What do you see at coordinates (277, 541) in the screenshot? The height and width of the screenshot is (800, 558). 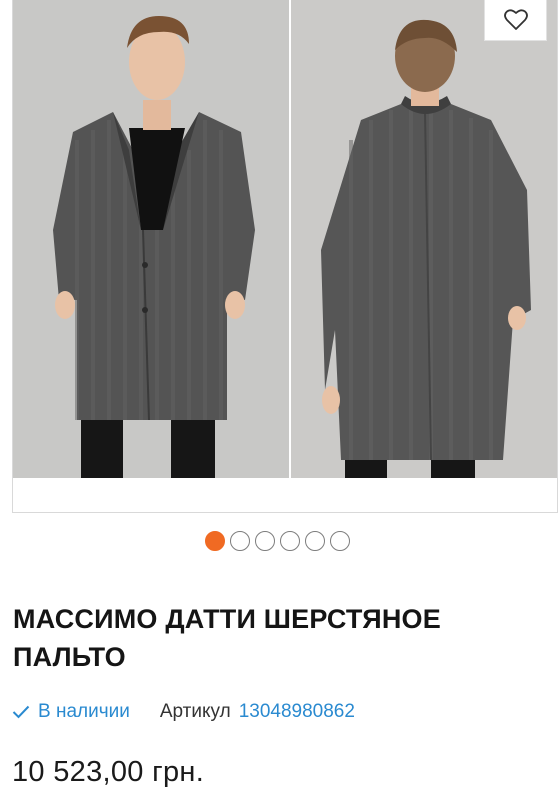 I see `gallery-pagination` at bounding box center [277, 541].